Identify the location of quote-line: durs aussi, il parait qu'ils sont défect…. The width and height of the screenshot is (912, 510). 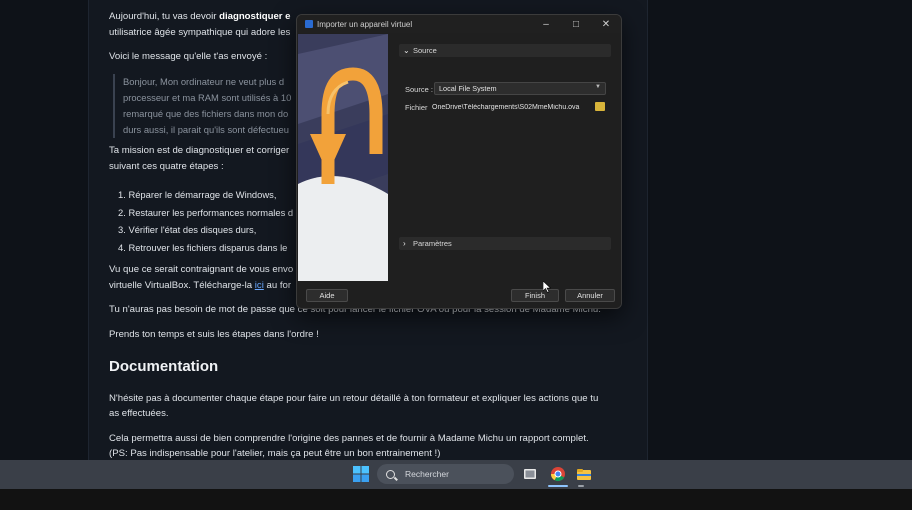
(206, 129).